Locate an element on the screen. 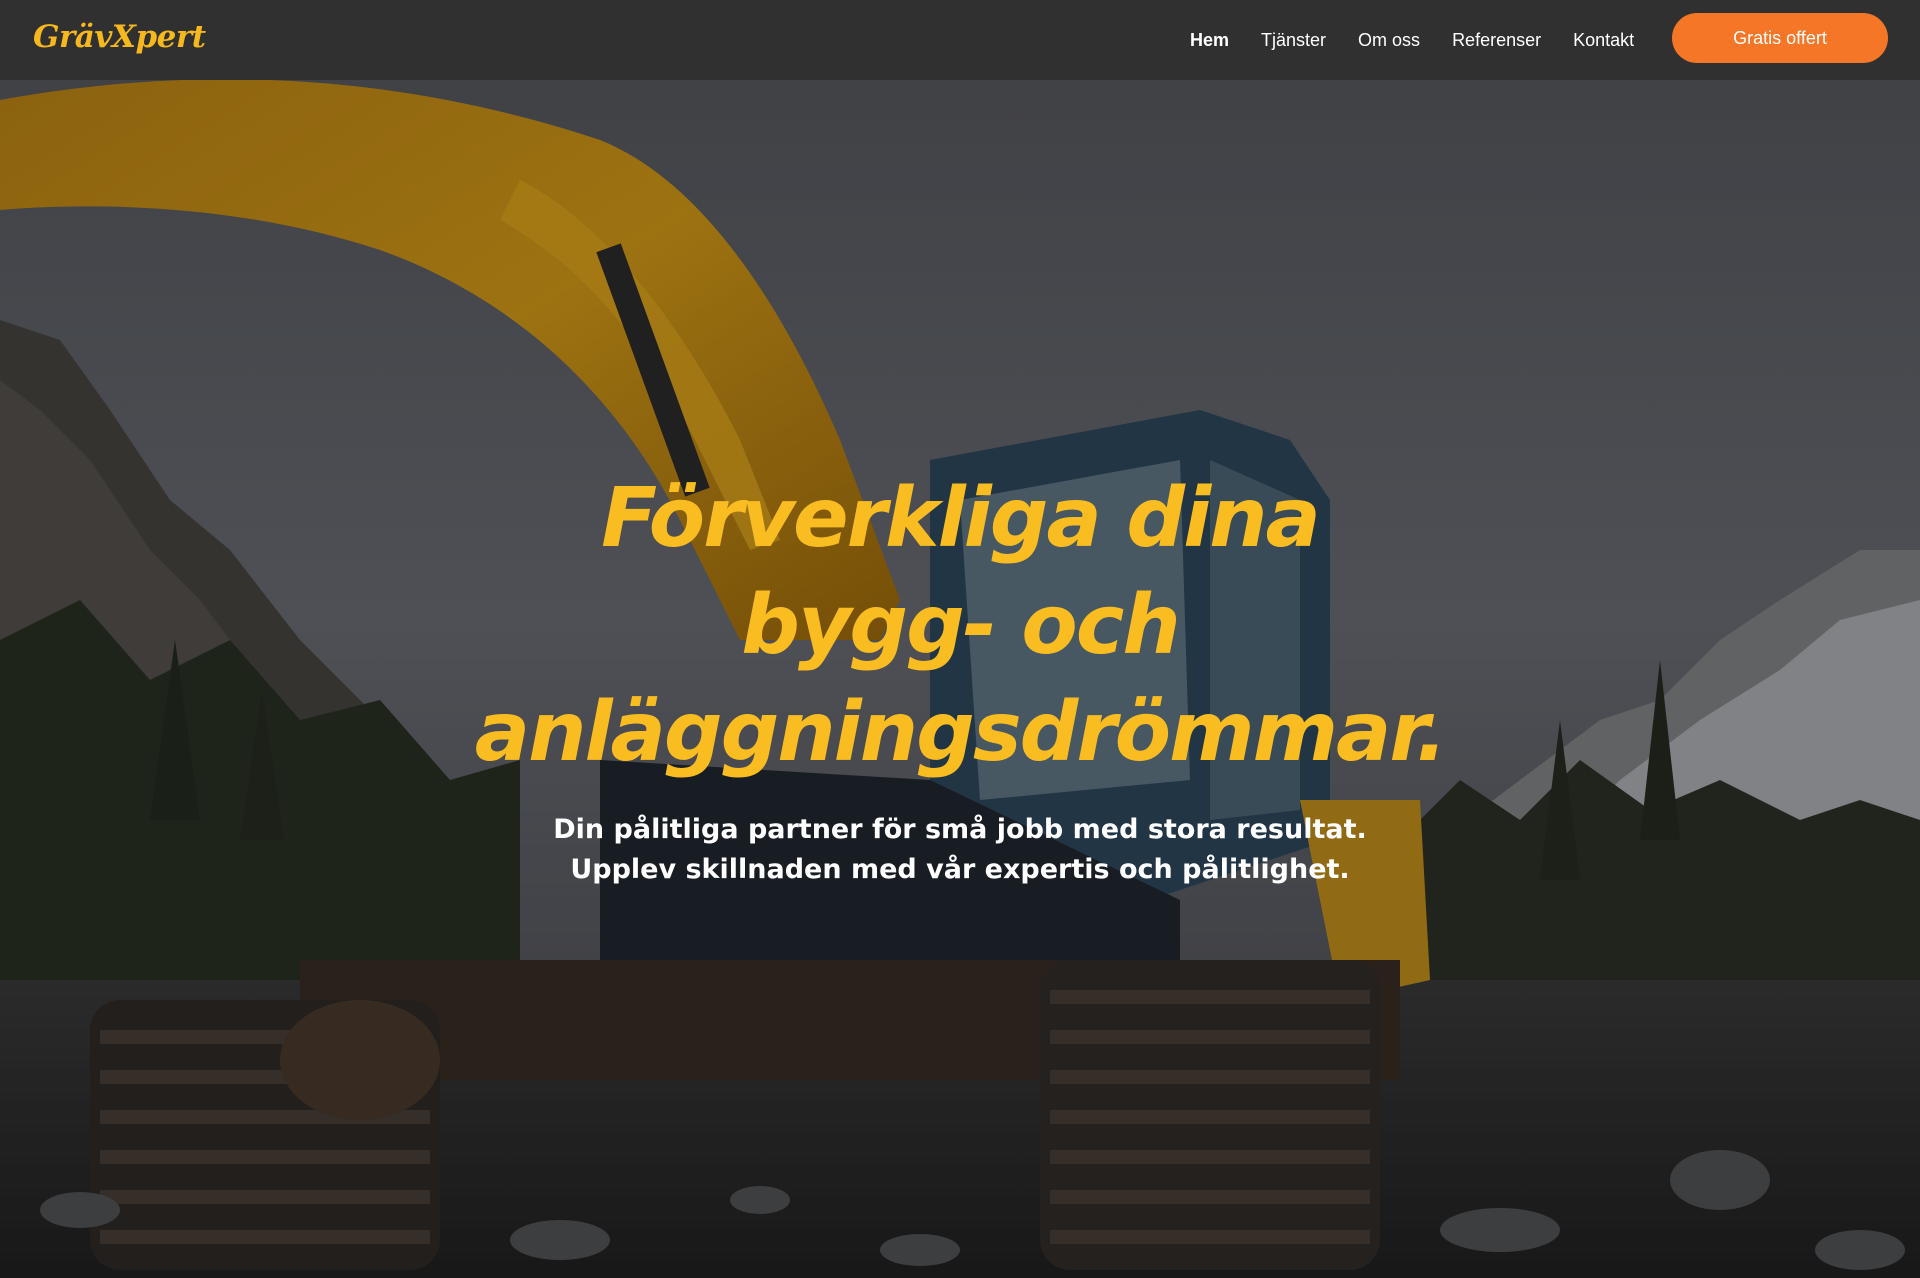 Image resolution: width=1920 pixels, height=1278 pixels. free-quote-button: Gratis offert is located at coordinates (1780, 38).